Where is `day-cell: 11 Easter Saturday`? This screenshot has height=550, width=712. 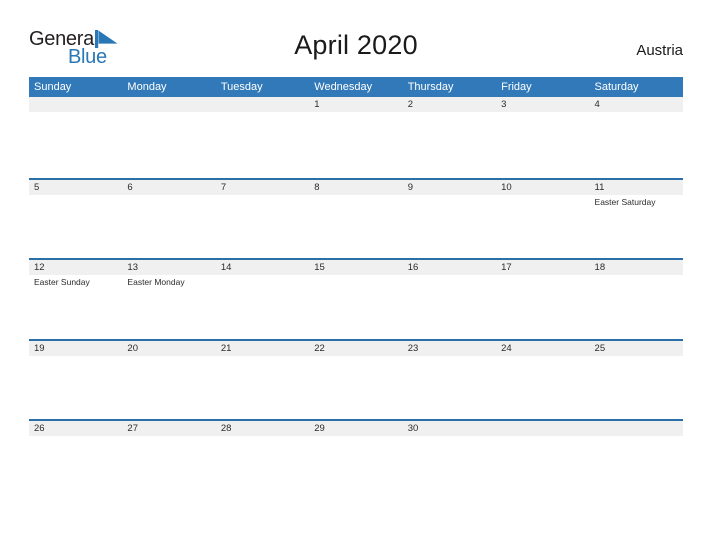 day-cell: 11 Easter Saturday is located at coordinates (636, 219).